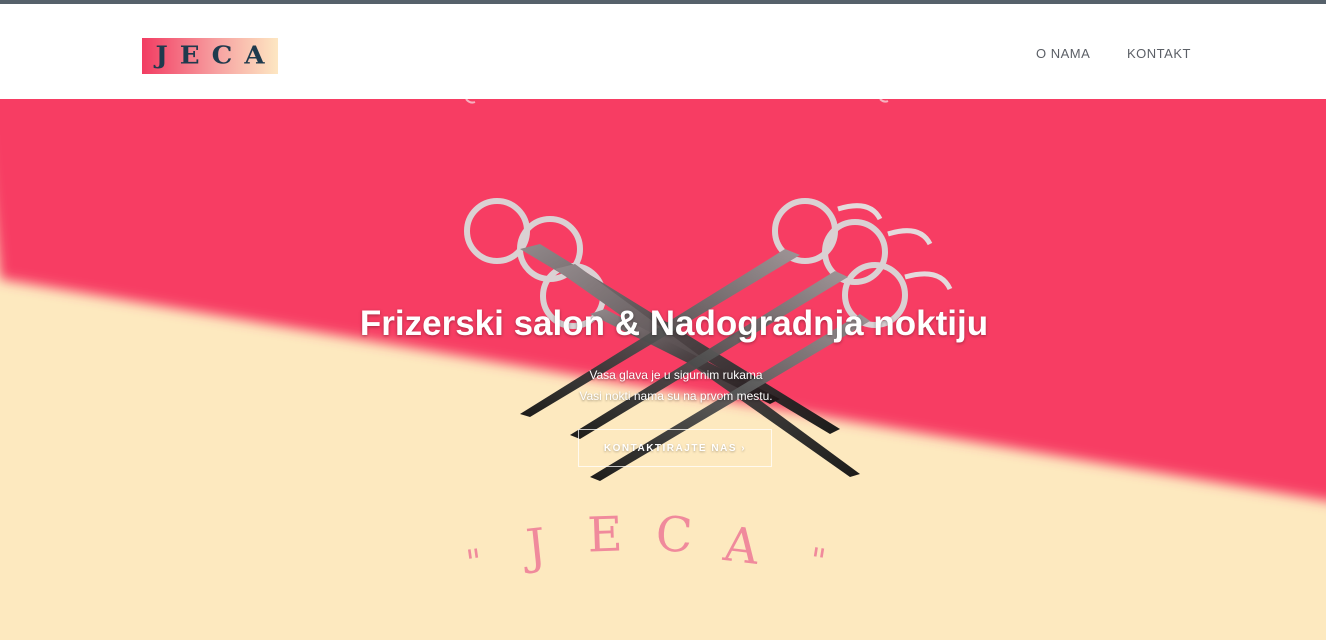 This screenshot has height=640, width=1326. I want to click on svg-text: E, so click(604, 534).